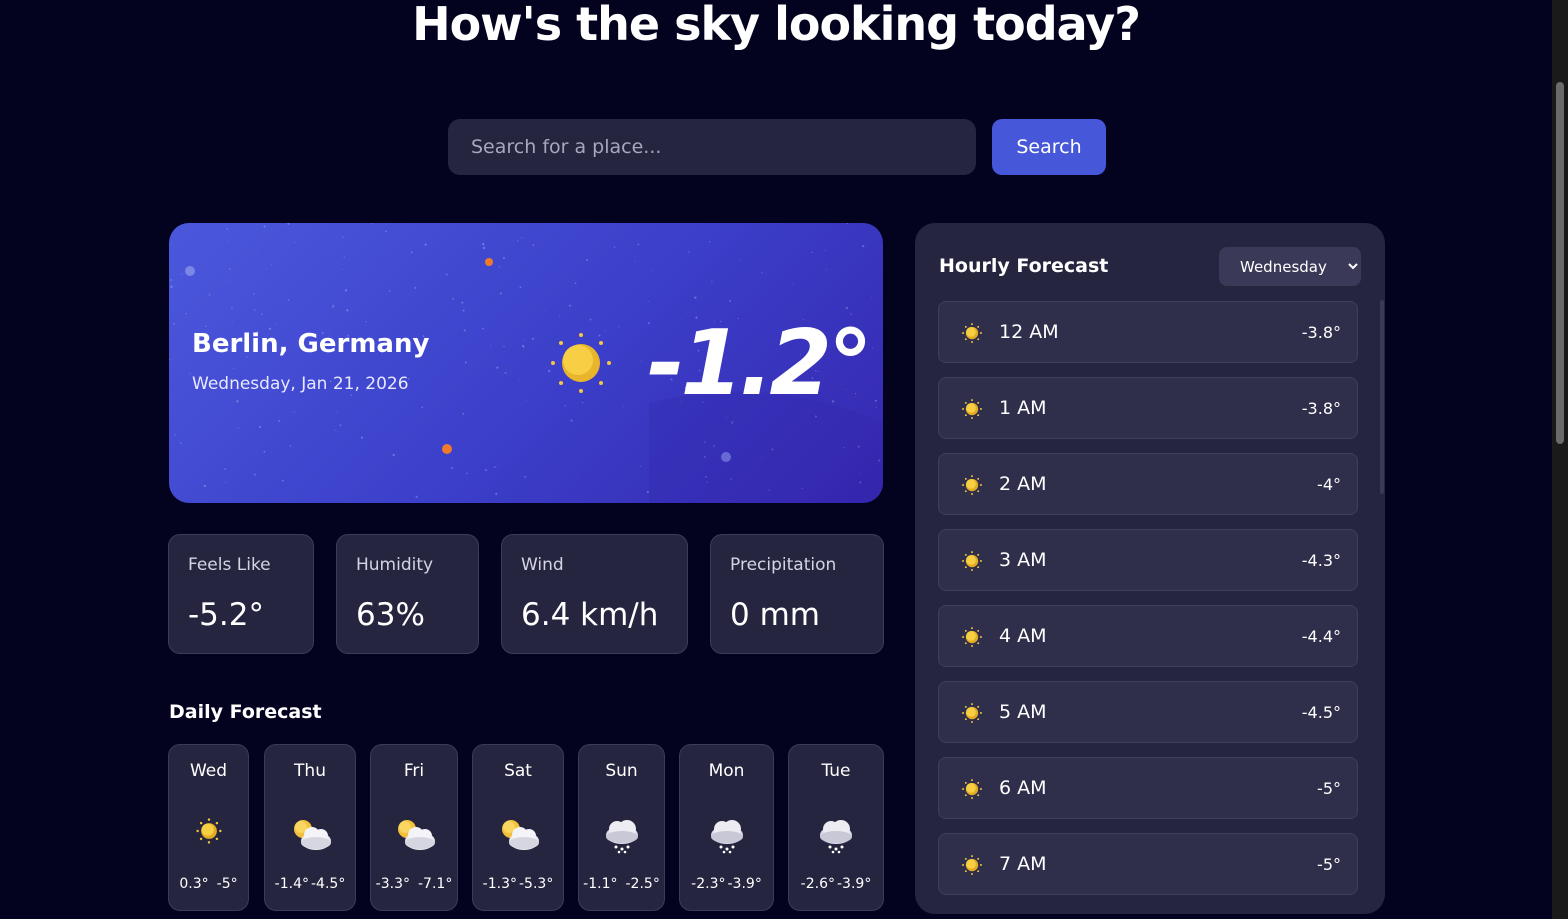 Image resolution: width=1568 pixels, height=919 pixels. I want to click on day-temps: -1.1° -2.5°, so click(621, 884).